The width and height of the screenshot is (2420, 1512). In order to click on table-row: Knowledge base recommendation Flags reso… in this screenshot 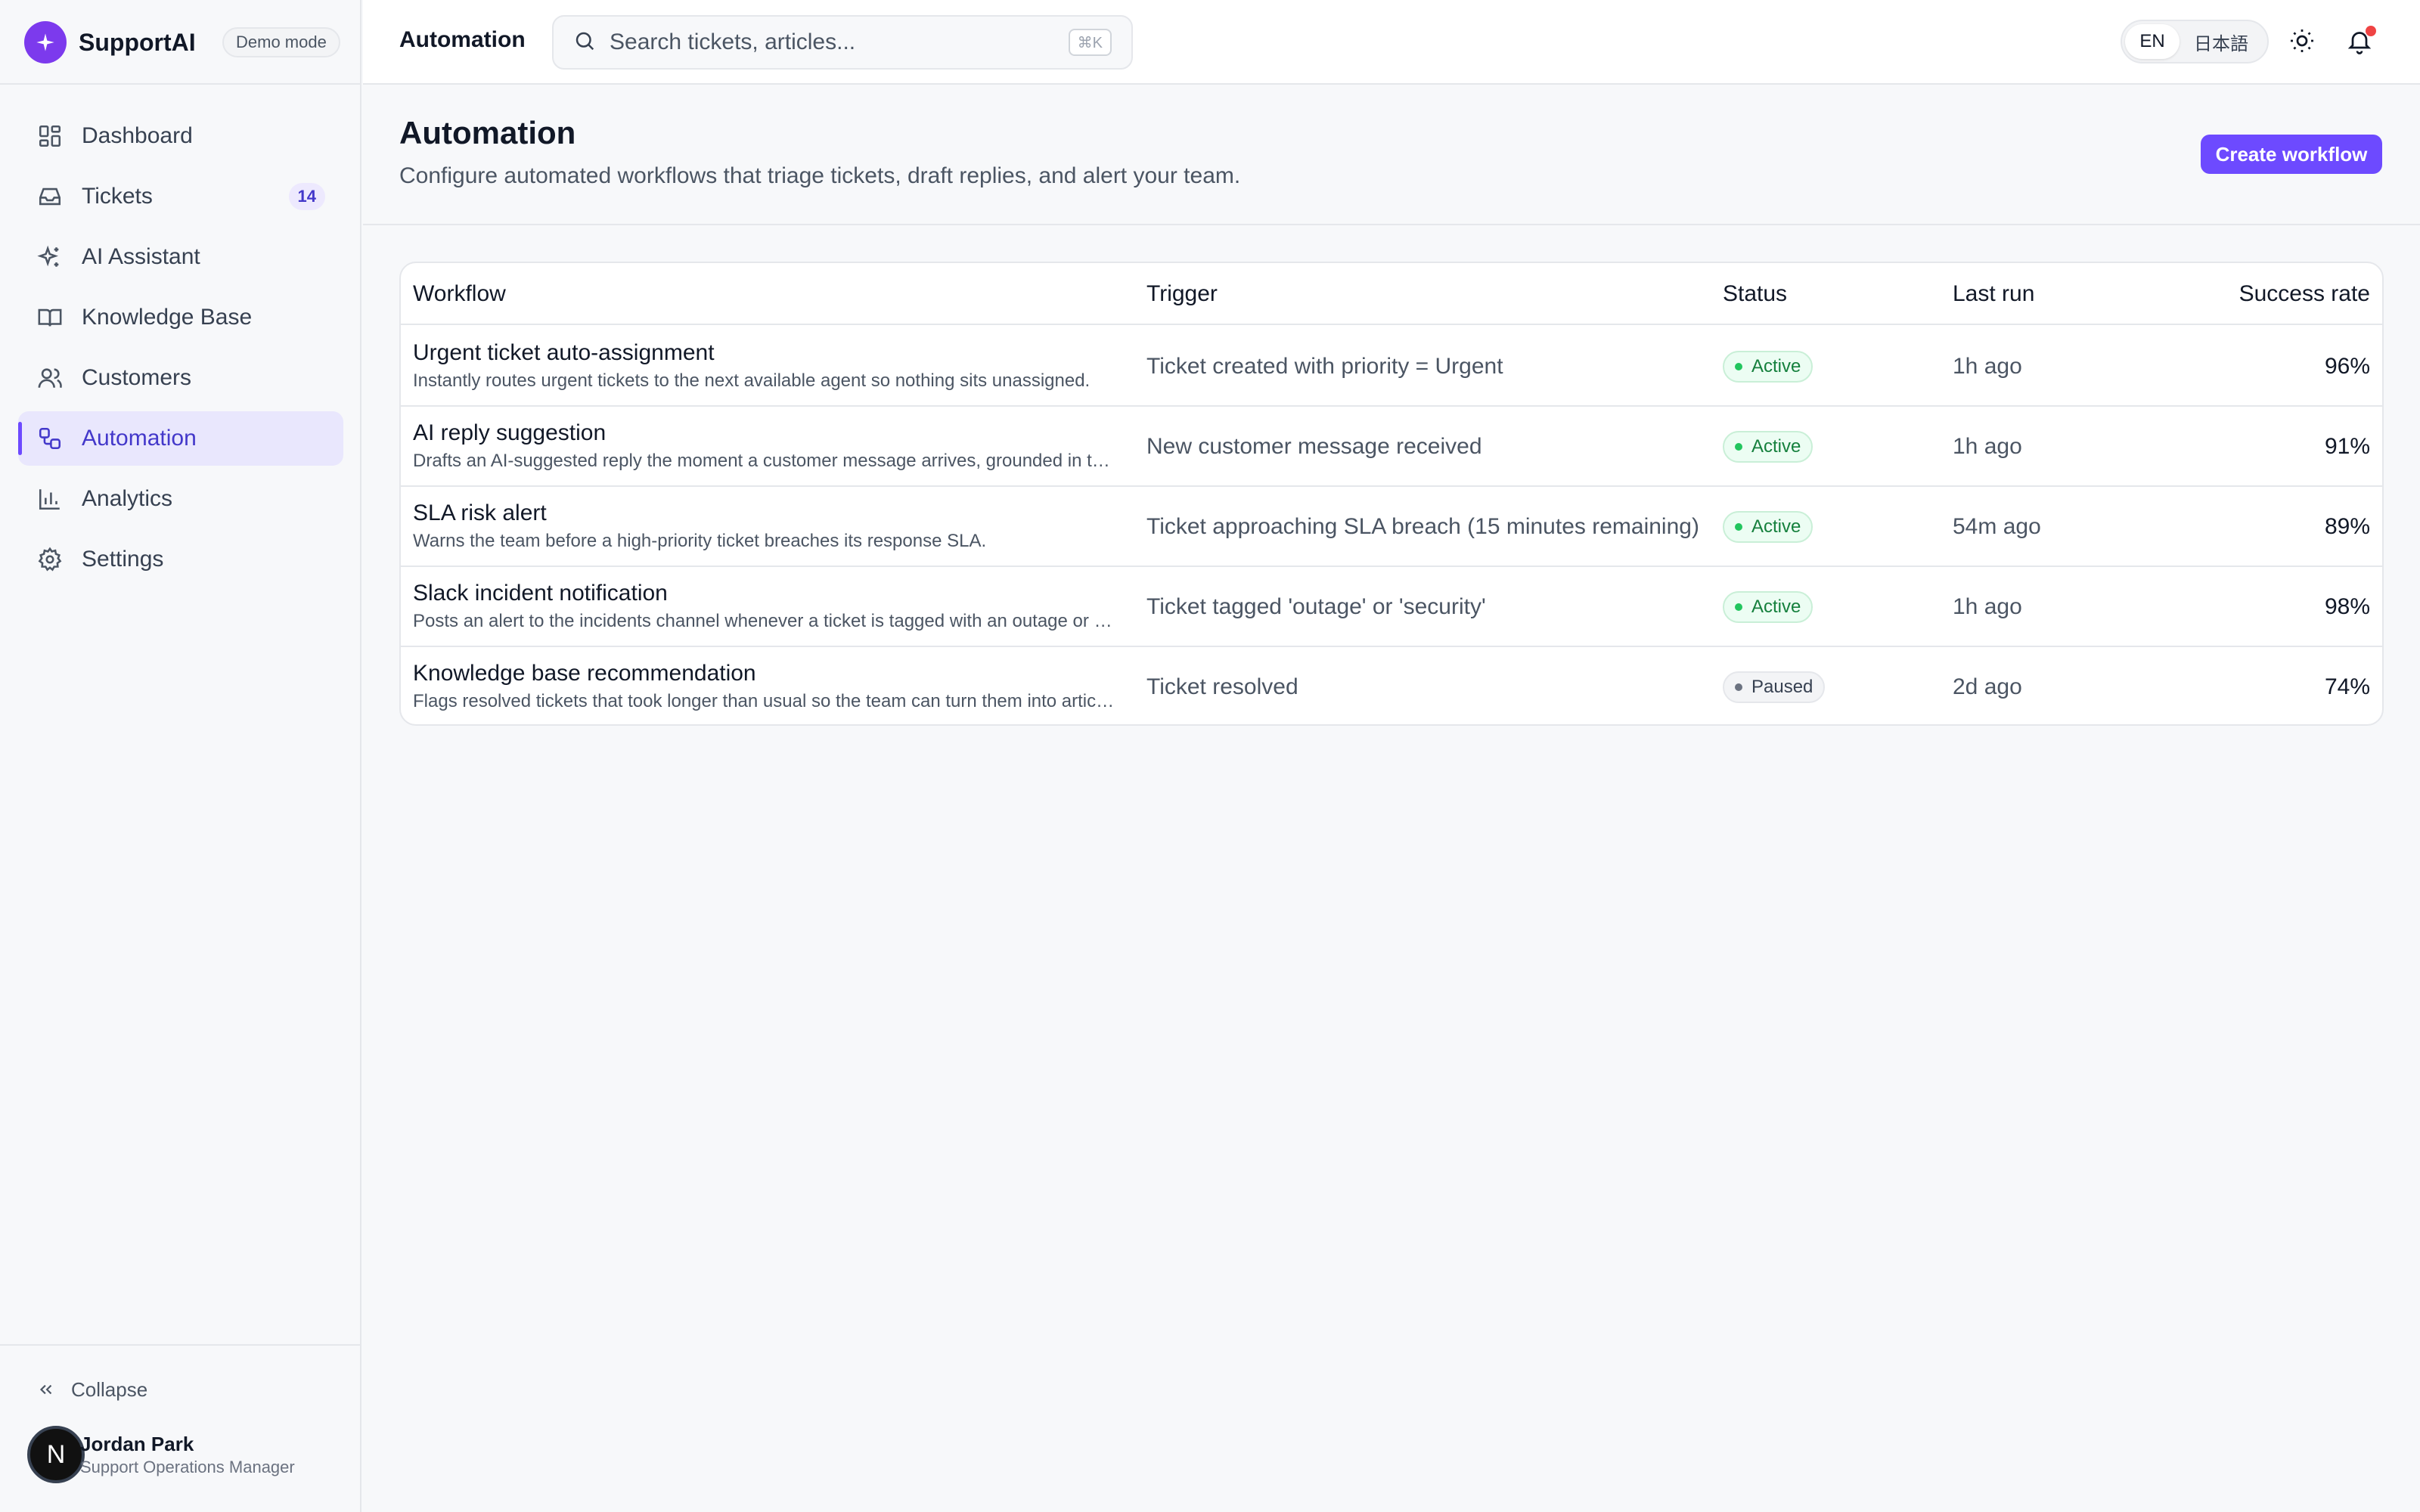, I will do `click(1391, 685)`.